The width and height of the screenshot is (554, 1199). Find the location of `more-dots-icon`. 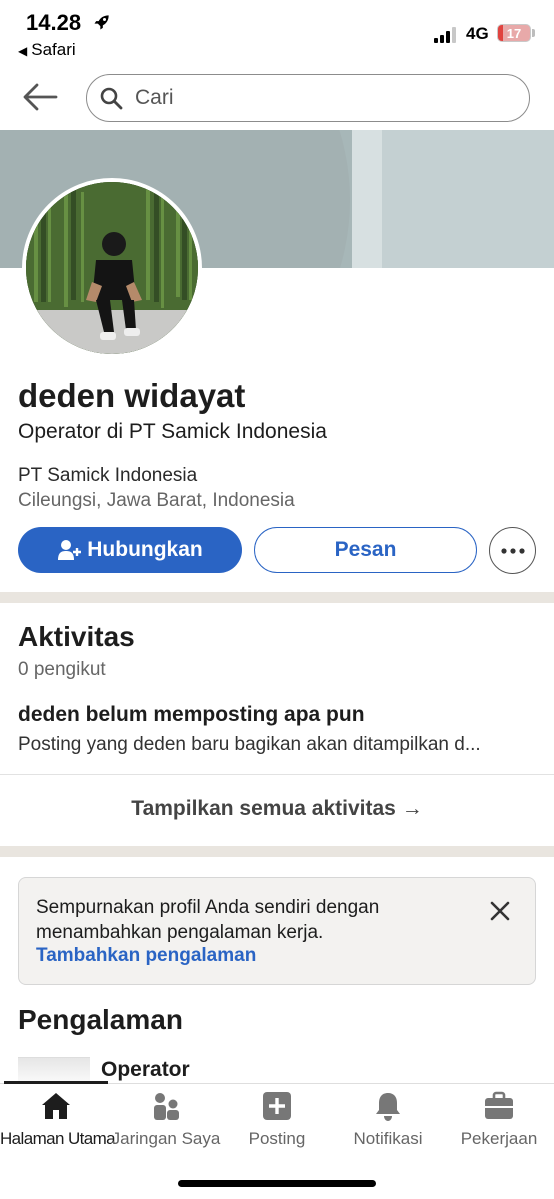

more-dots-icon is located at coordinates (512, 550).